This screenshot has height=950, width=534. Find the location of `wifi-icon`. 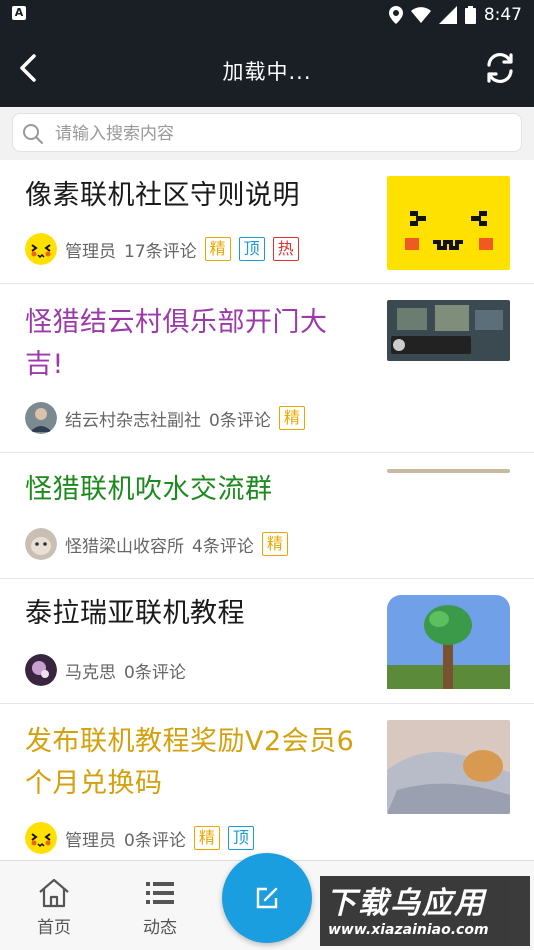

wifi-icon is located at coordinates (420, 15).